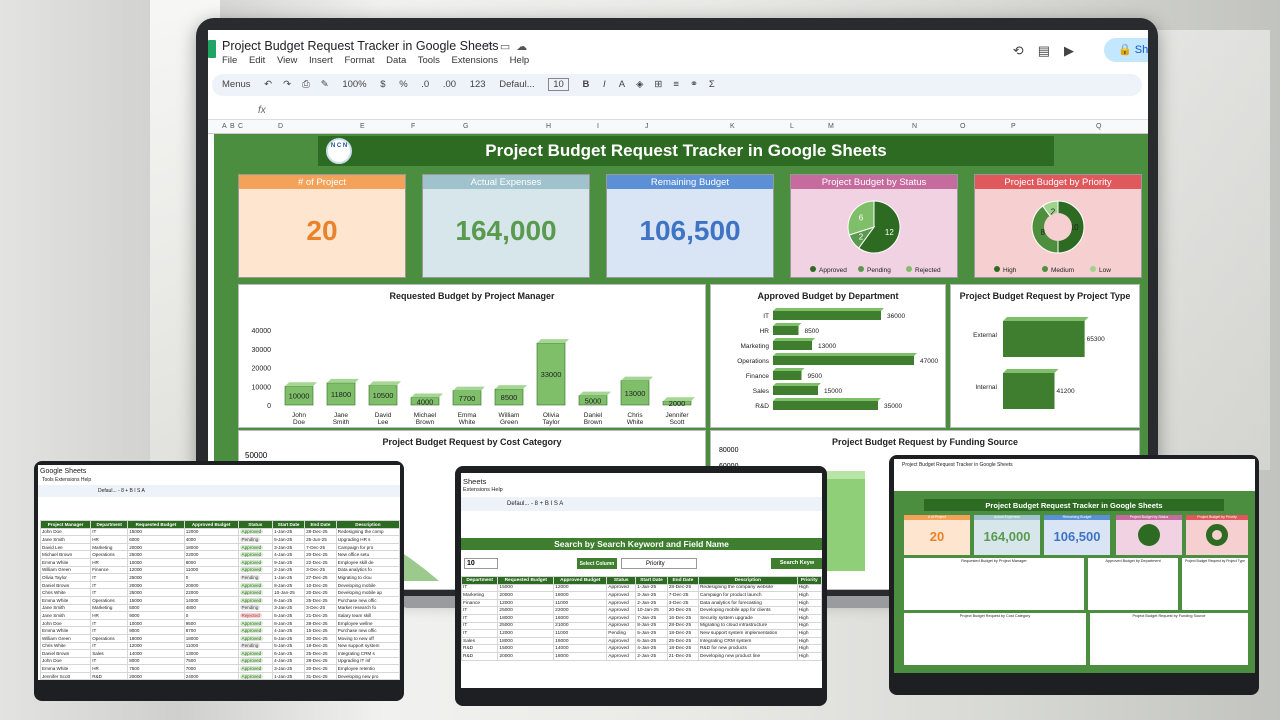  What do you see at coordinates (289, 608) in the screenshot?
I see `table-cell: 3-Jan-25` at bounding box center [289, 608].